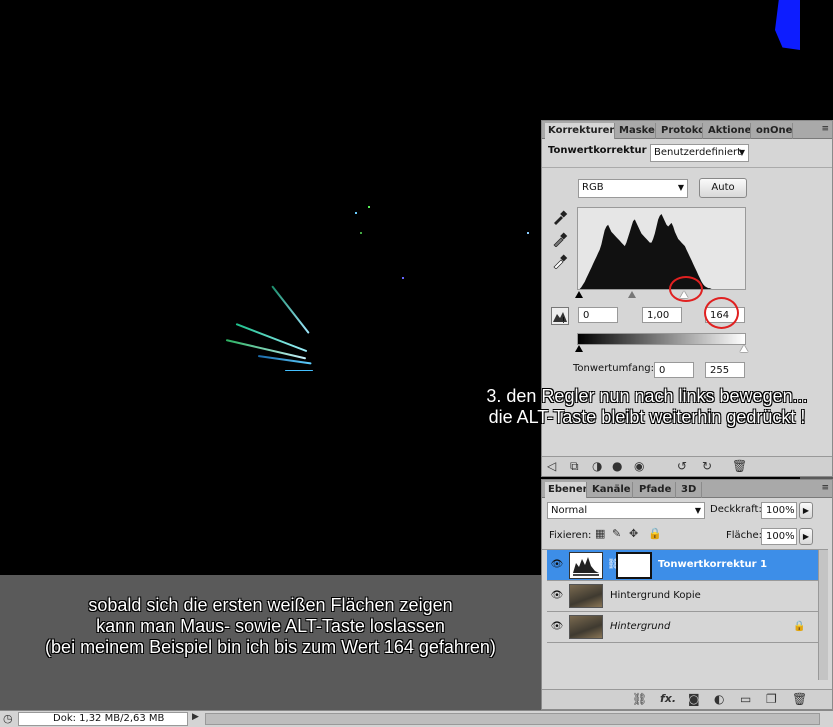  What do you see at coordinates (617, 466) in the screenshot?
I see `visibility-icon: ●` at bounding box center [617, 466].